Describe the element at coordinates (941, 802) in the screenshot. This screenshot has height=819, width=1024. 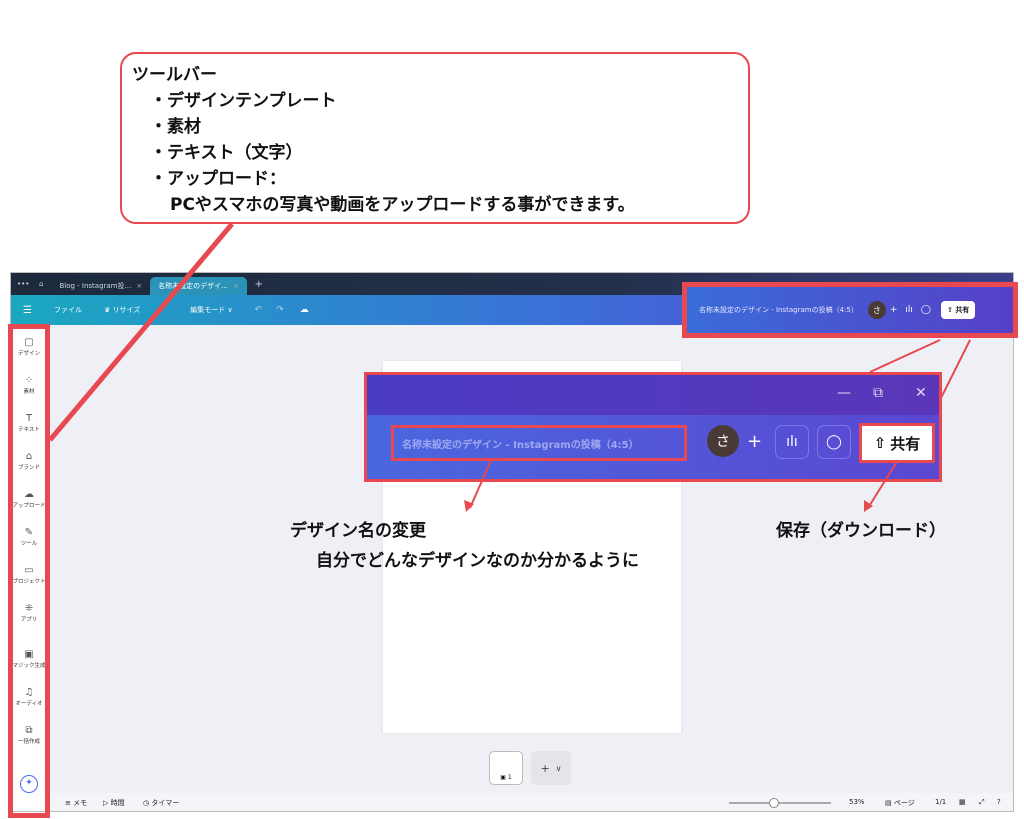
I see `page-count: 1/1` at that location.